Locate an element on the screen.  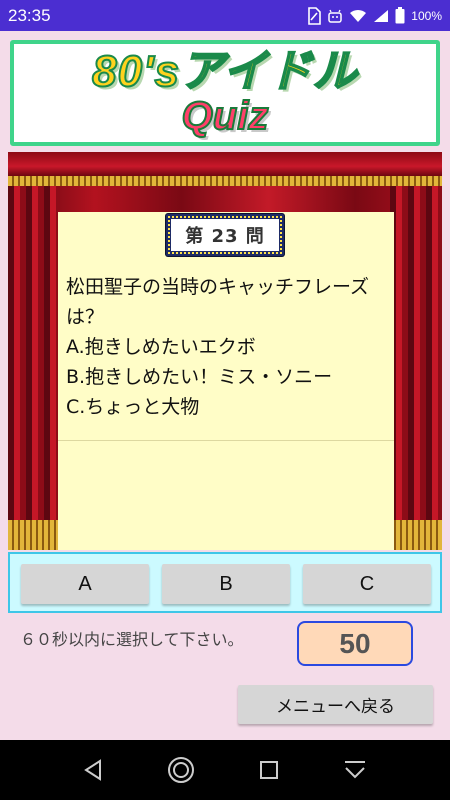
curtain-valance is located at coordinates (225, 164).